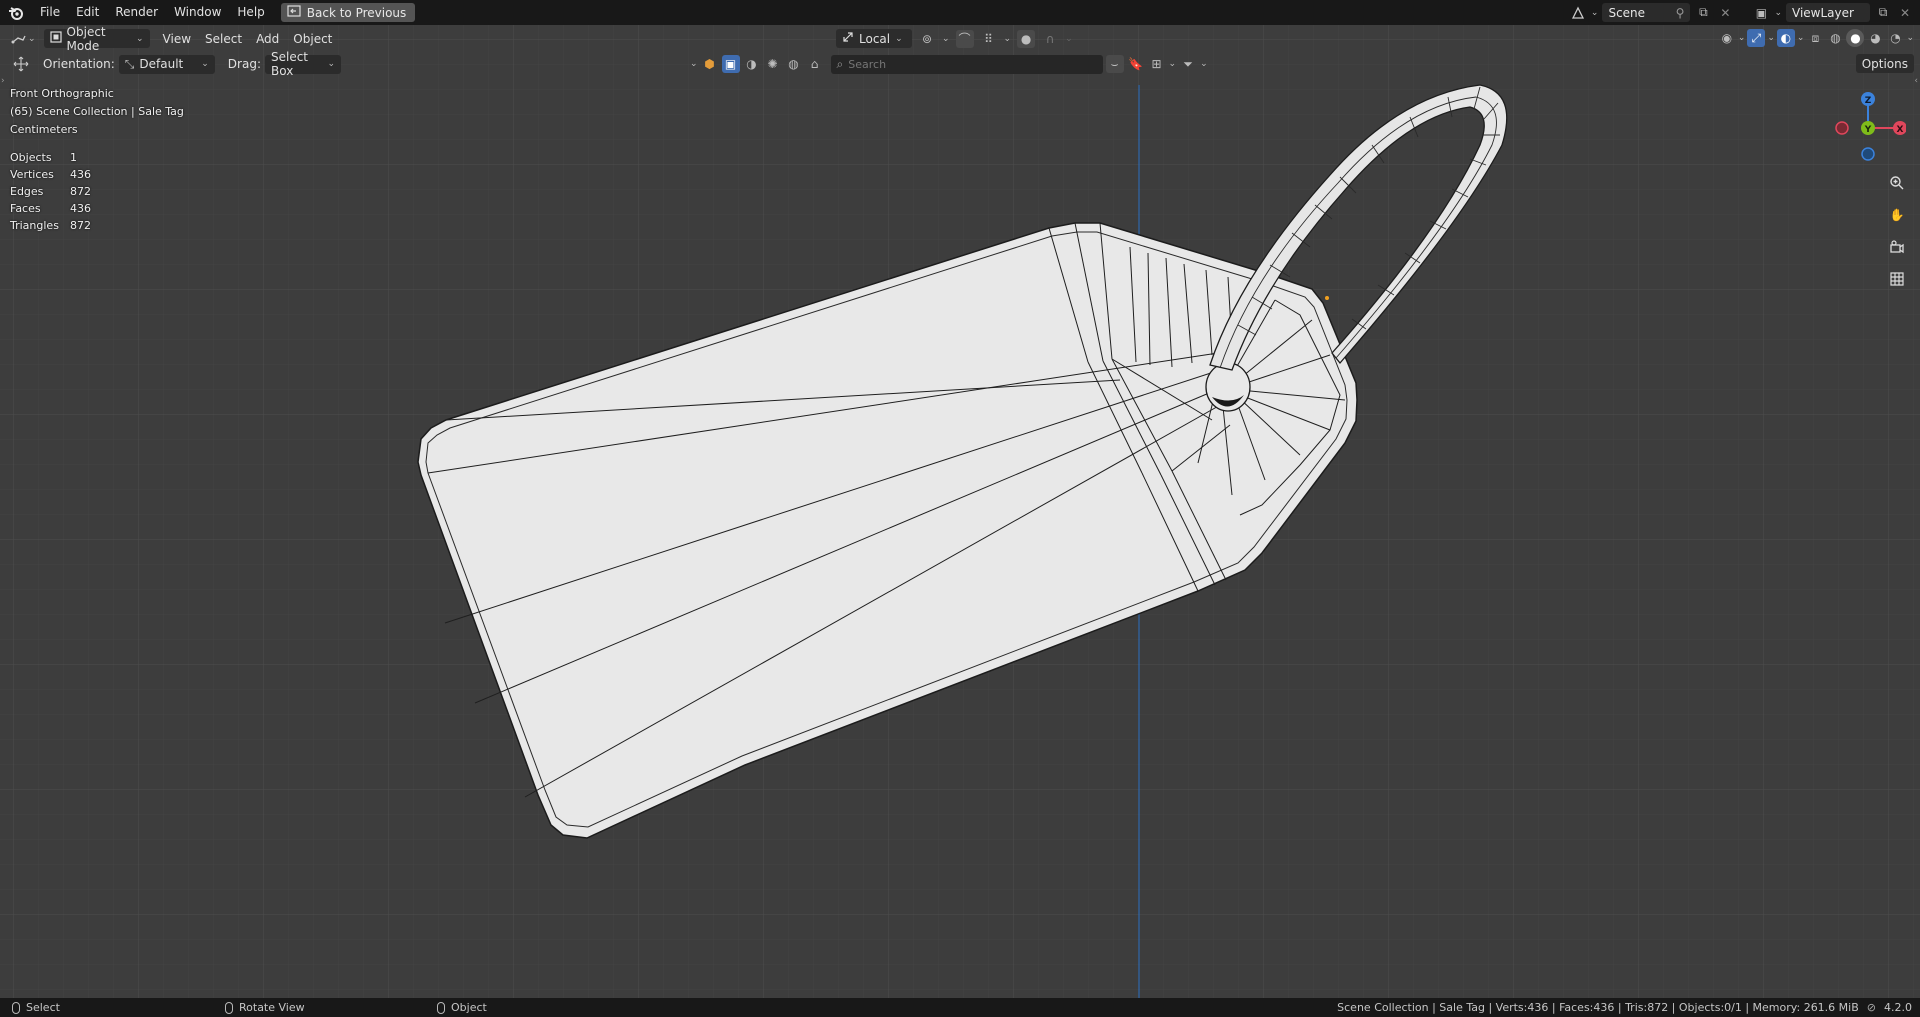 The width and height of the screenshot is (1920, 1017). I want to click on editor-type-icon, so click(19, 39).